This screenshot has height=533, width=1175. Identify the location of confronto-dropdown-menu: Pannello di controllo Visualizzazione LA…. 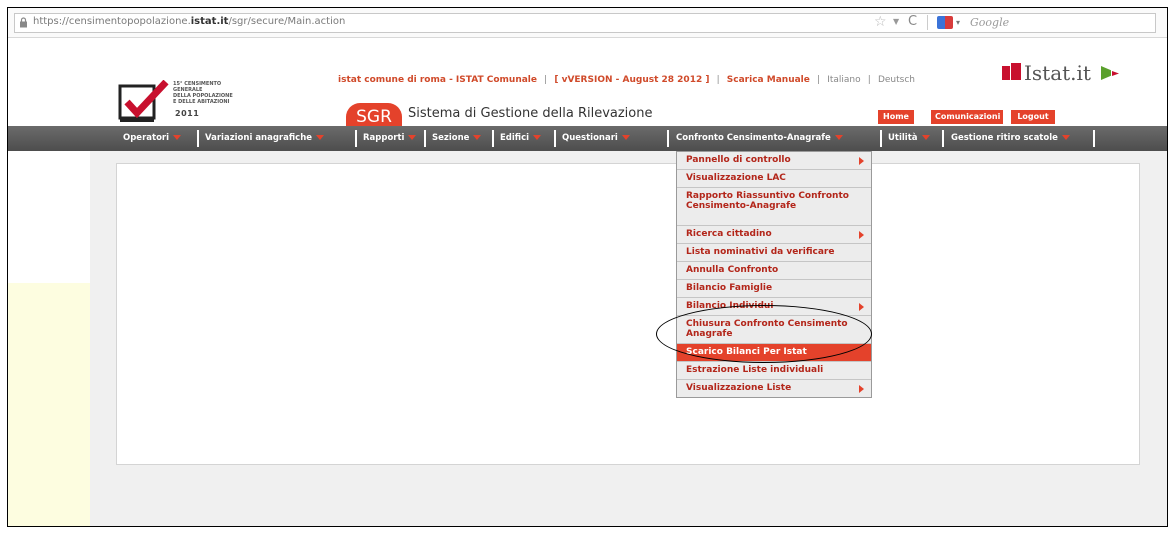
(774, 274).